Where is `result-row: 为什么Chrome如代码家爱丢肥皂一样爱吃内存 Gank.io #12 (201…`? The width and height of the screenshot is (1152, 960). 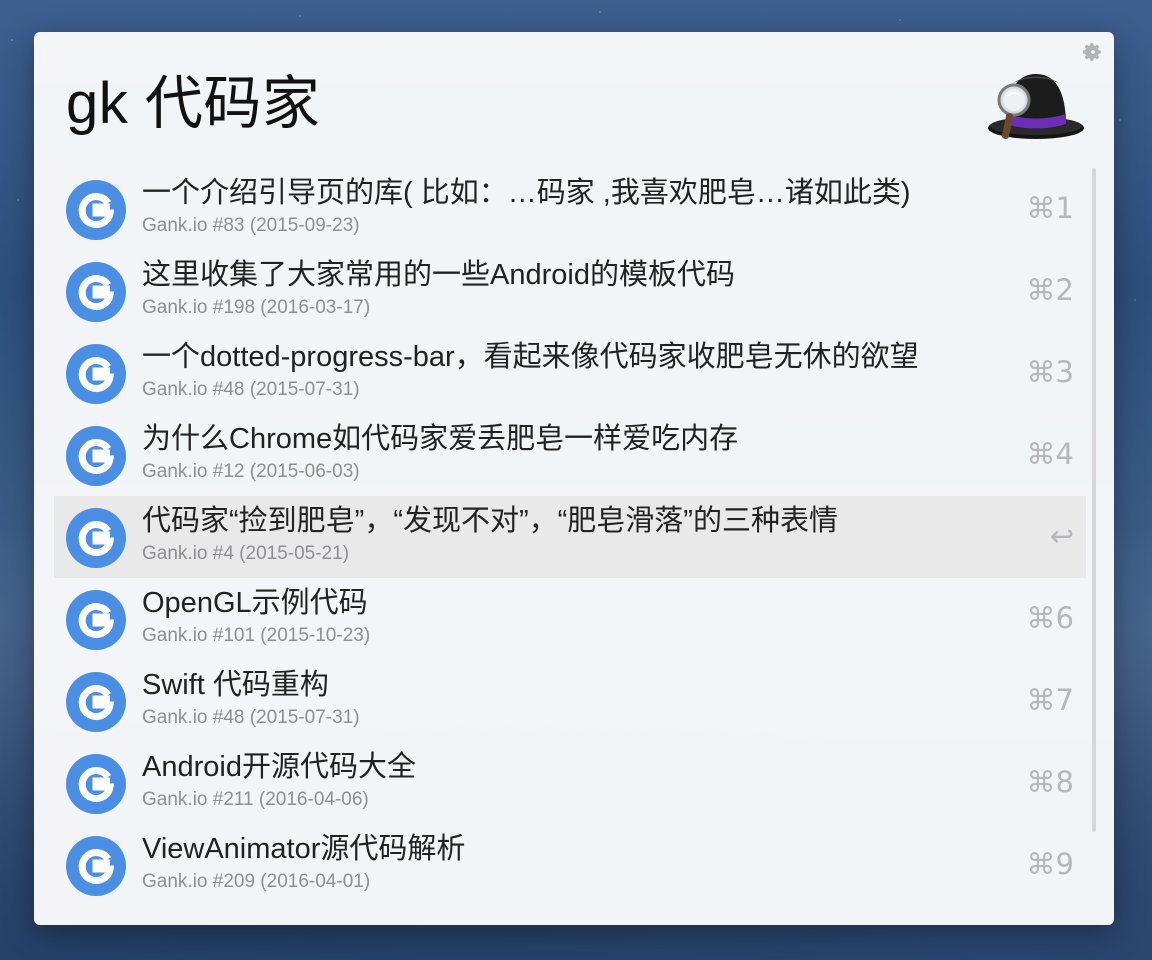 result-row: 为什么Chrome如代码家爱丢肥皂一样爱吃内存 Gank.io #12 (201… is located at coordinates (570, 455).